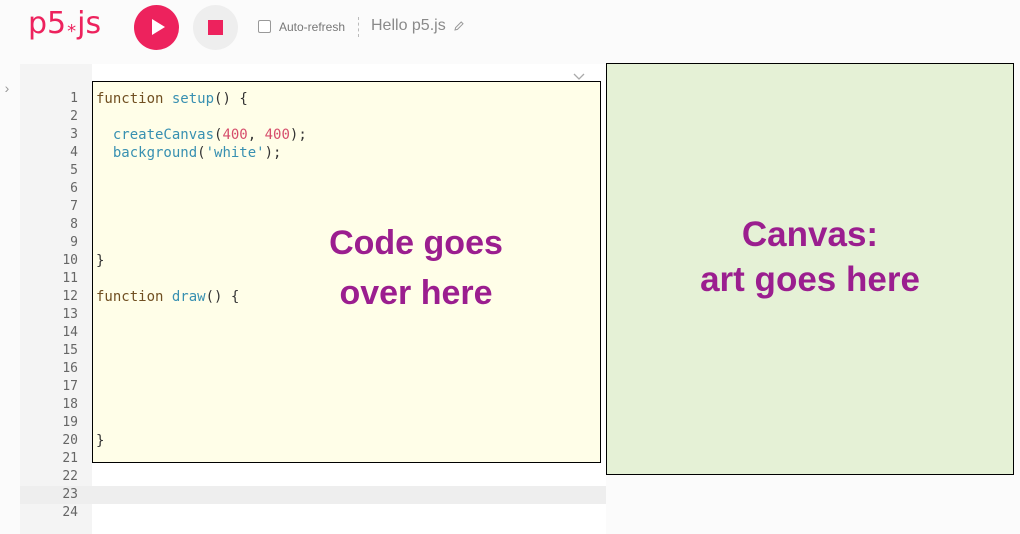 The width and height of the screenshot is (1020, 534). Describe the element at coordinates (510, 29) in the screenshot. I see `toolbar: p5*js Auto-refresh Hello p5.js` at that location.